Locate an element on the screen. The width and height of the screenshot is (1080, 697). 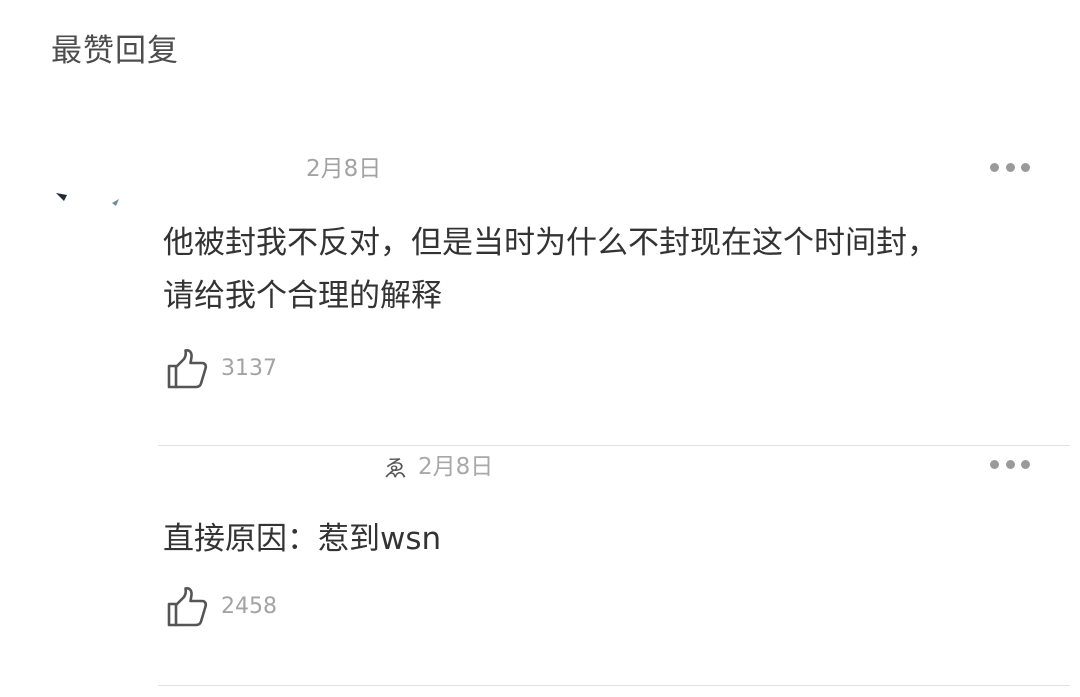
comment-text-line: 请给我个合理的解释 is located at coordinates (302, 296).